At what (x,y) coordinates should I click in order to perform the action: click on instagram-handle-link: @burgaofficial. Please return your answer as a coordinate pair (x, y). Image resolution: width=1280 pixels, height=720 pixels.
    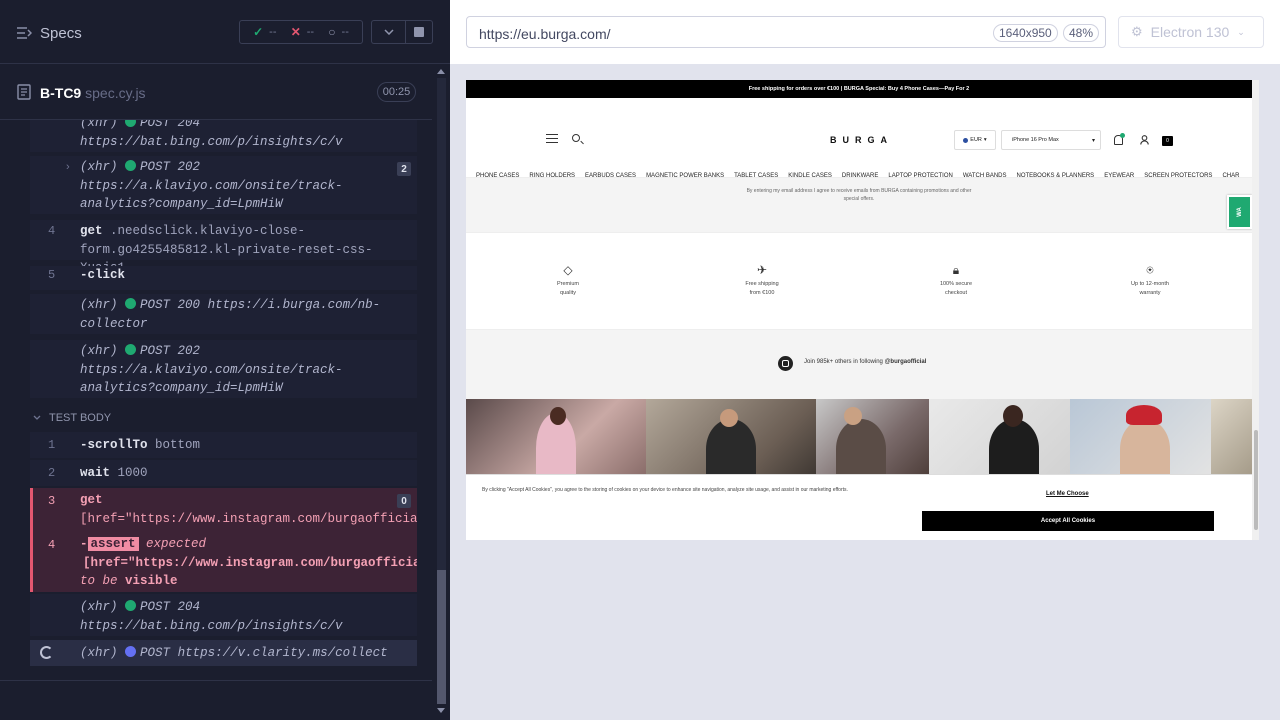
    Looking at the image, I should click on (906, 362).